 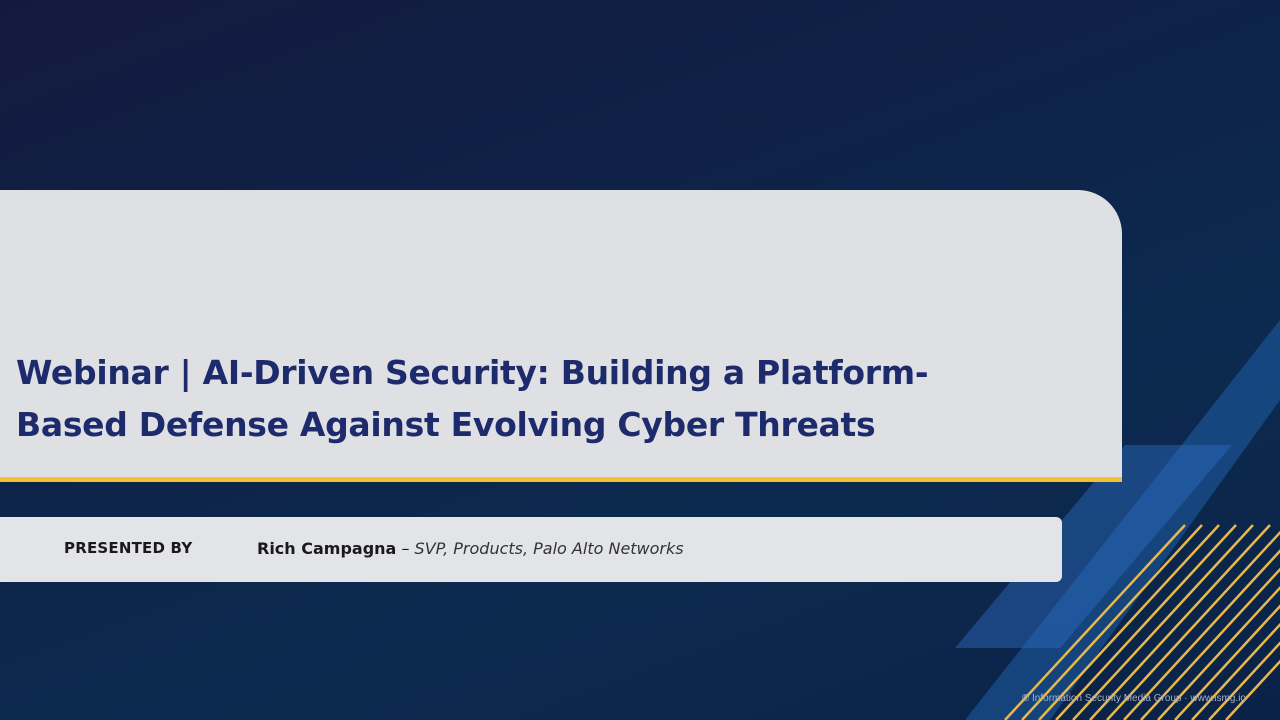 What do you see at coordinates (405, 548) in the screenshot?
I see `presenter-dash: –` at bounding box center [405, 548].